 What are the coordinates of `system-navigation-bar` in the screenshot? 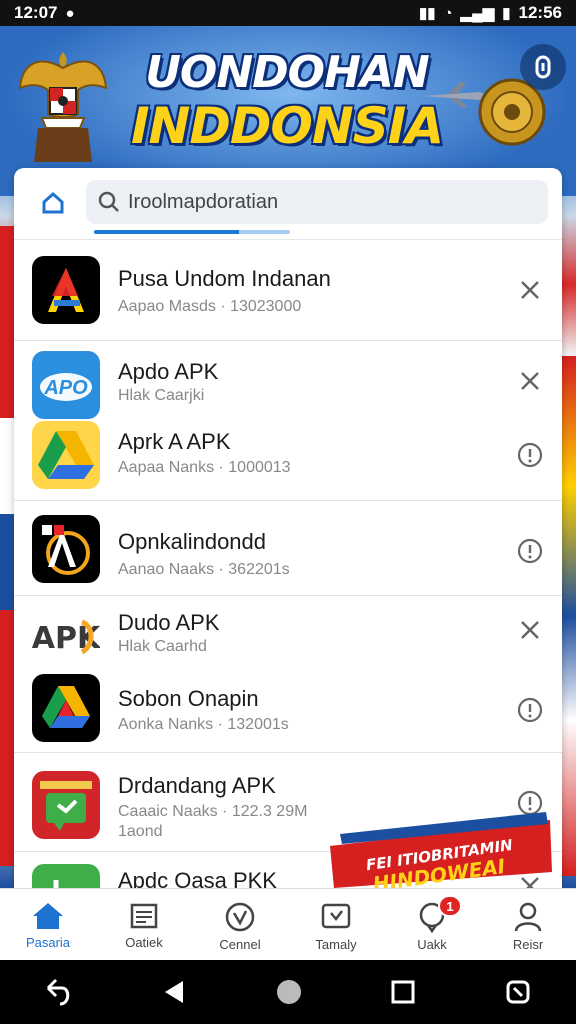 It's located at (288, 992).